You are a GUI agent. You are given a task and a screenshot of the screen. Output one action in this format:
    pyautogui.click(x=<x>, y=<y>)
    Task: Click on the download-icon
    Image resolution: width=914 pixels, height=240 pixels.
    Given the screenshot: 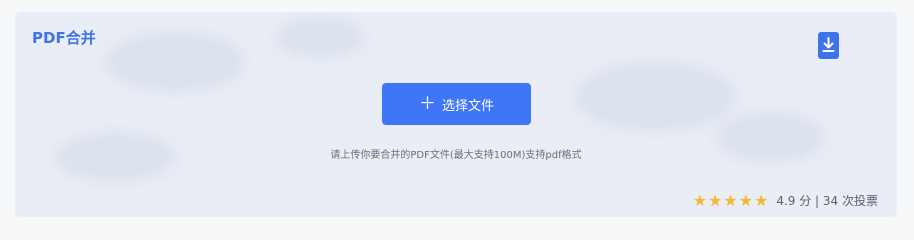 What is the action you would take?
    pyautogui.click(x=828, y=44)
    